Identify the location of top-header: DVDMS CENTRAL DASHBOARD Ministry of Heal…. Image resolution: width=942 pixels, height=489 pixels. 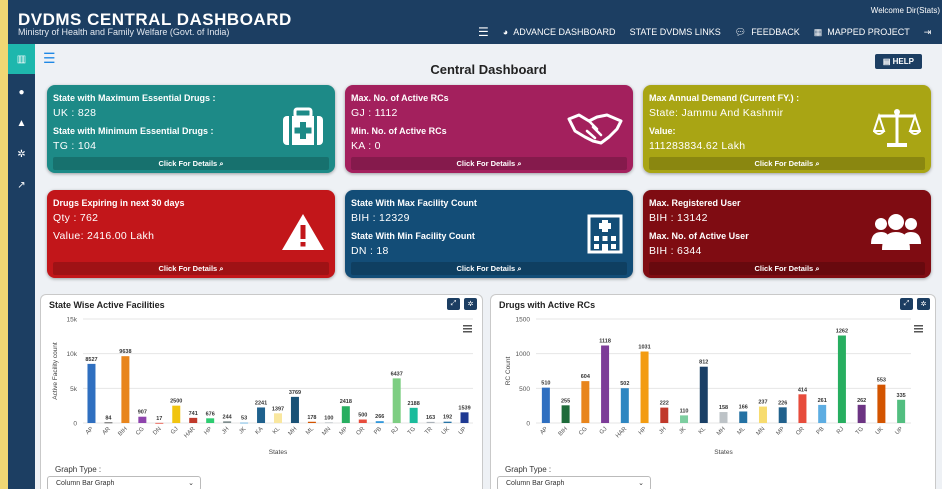
(475, 22).